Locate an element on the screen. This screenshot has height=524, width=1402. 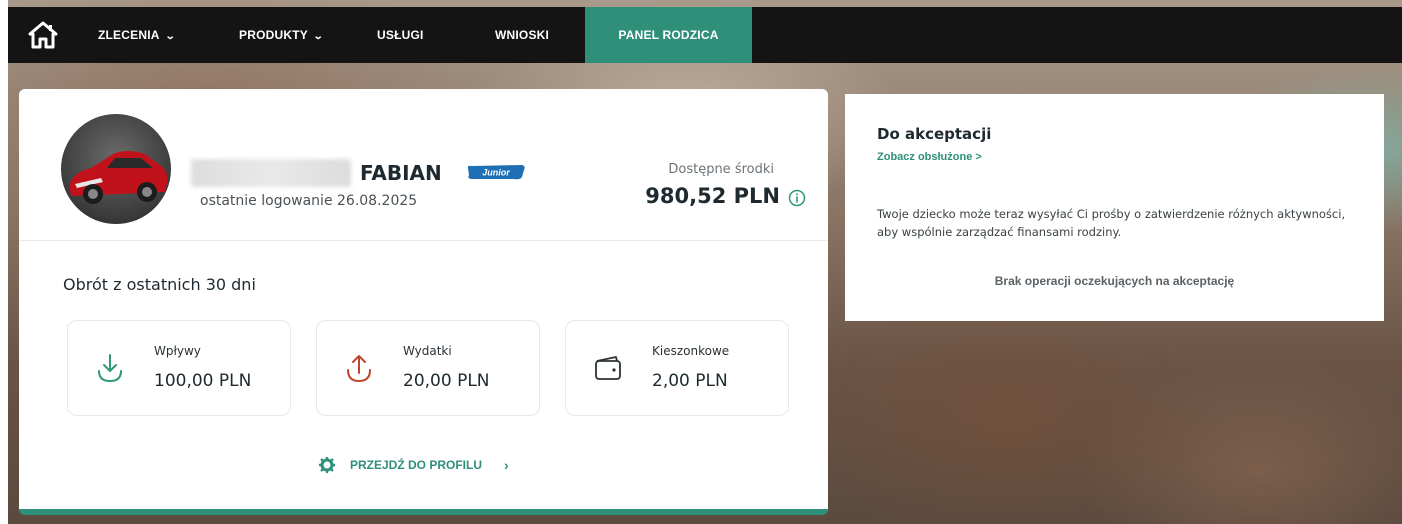
arrow-down-icon is located at coordinates (110, 368).